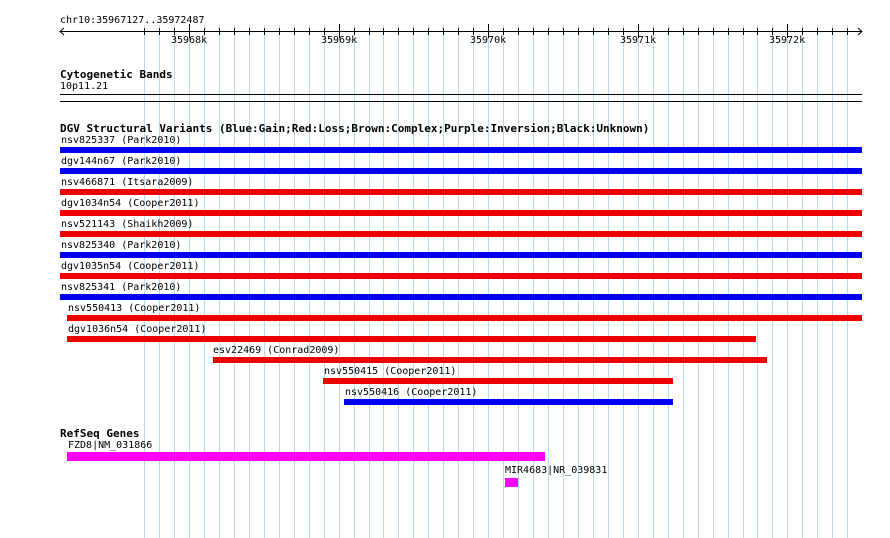  I want to click on variant-label: dgv1035n54 (Cooper2011), so click(130, 266).